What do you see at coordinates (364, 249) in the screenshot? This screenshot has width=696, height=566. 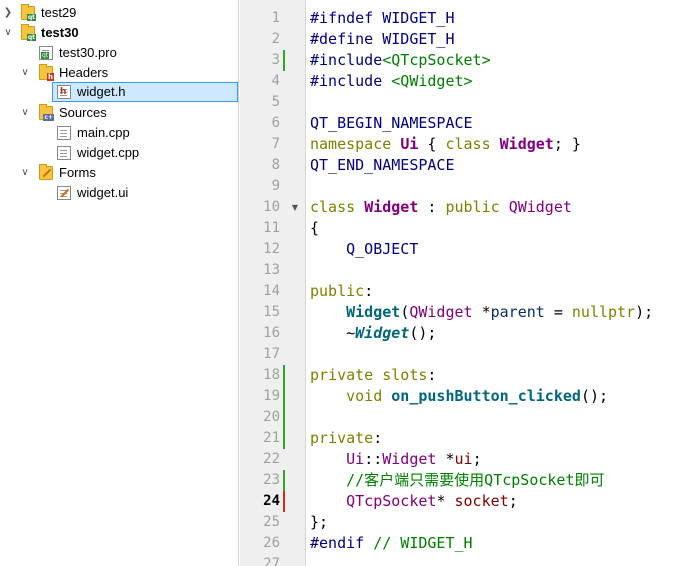 I see `code-line: Q_OBJECT` at bounding box center [364, 249].